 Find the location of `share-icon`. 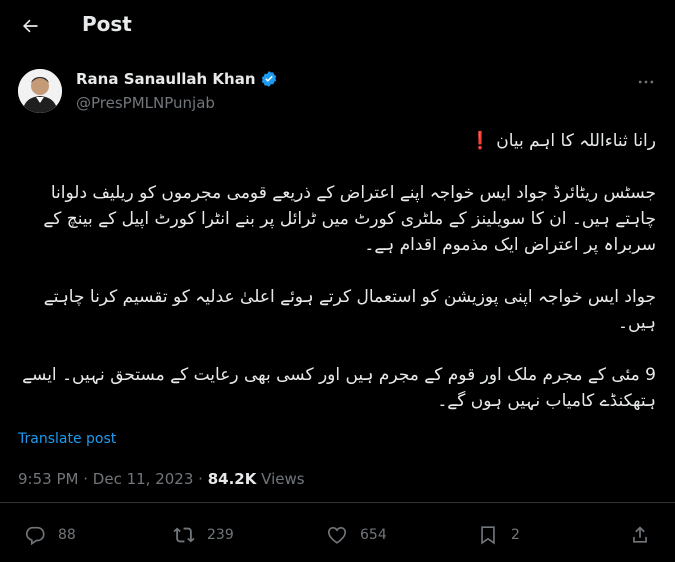

share-icon is located at coordinates (640, 534).